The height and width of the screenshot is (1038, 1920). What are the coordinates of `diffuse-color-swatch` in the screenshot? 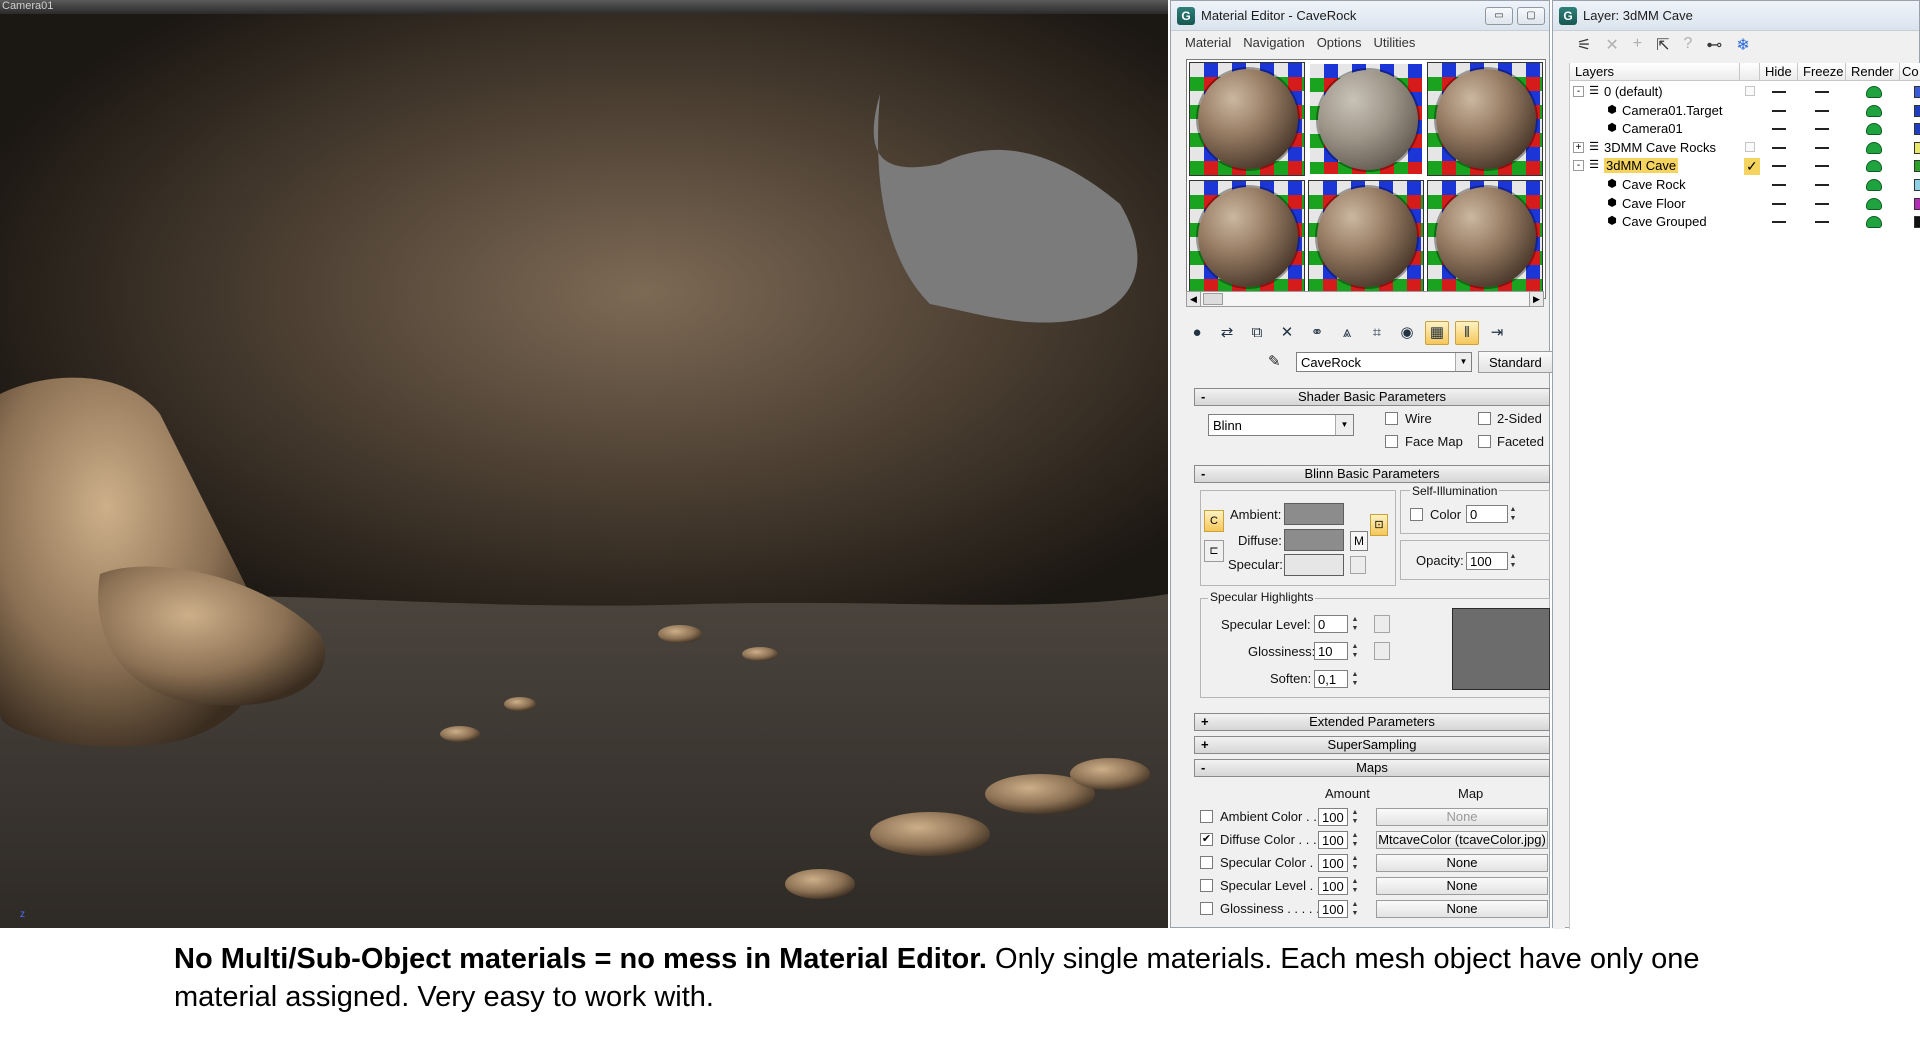 It's located at (1314, 540).